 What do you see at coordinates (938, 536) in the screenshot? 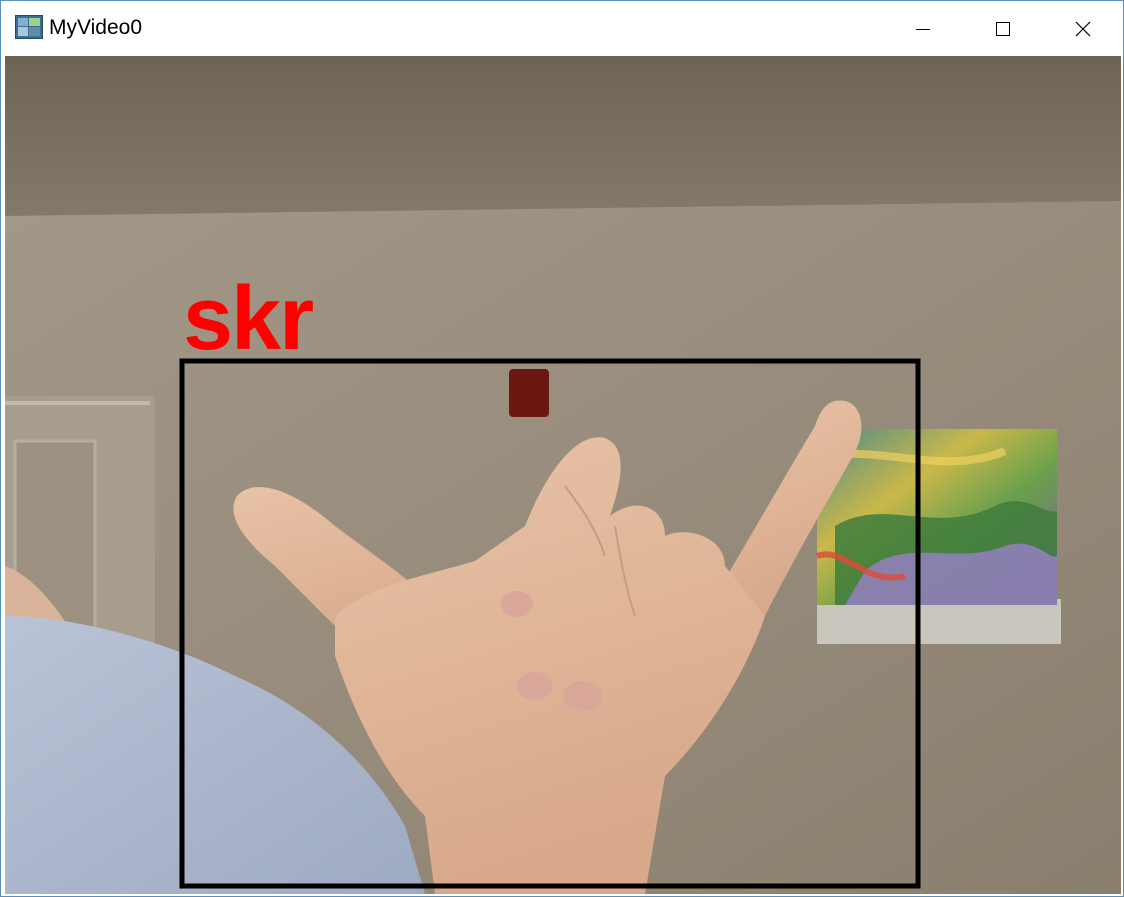
I see `wall-painting` at bounding box center [938, 536].